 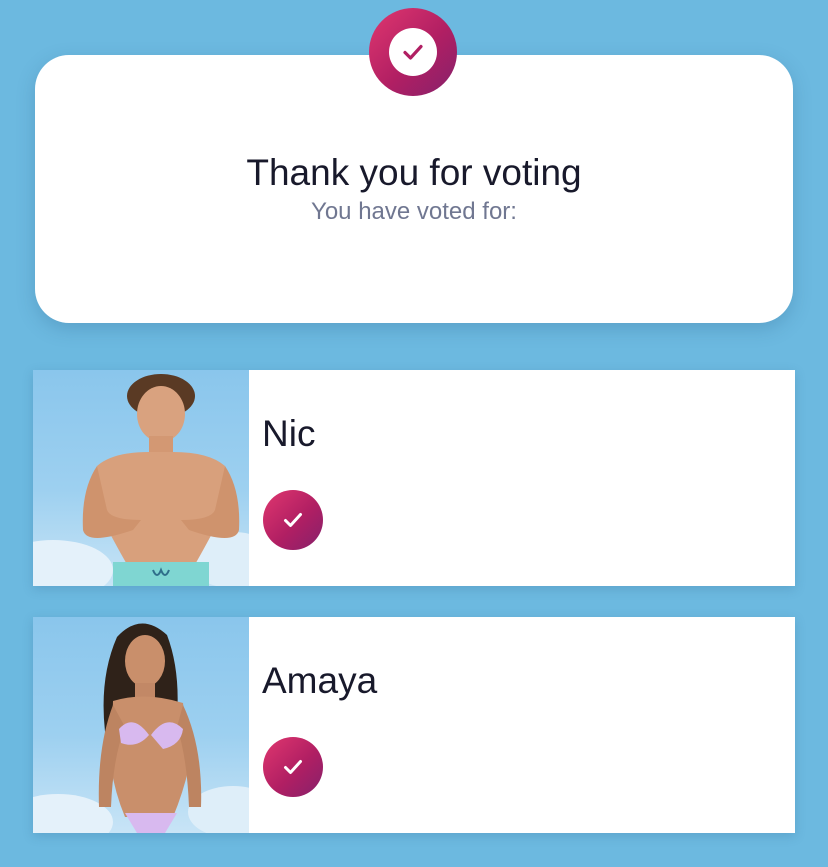 I want to click on contestant-name: Amaya, so click(x=320, y=680).